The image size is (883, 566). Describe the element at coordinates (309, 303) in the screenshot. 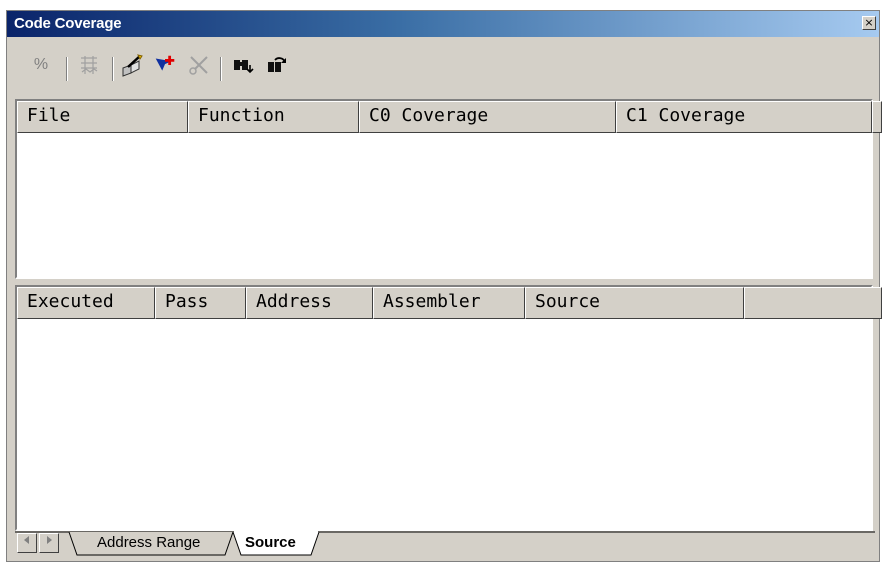

I see `column-header-address: Address` at that location.